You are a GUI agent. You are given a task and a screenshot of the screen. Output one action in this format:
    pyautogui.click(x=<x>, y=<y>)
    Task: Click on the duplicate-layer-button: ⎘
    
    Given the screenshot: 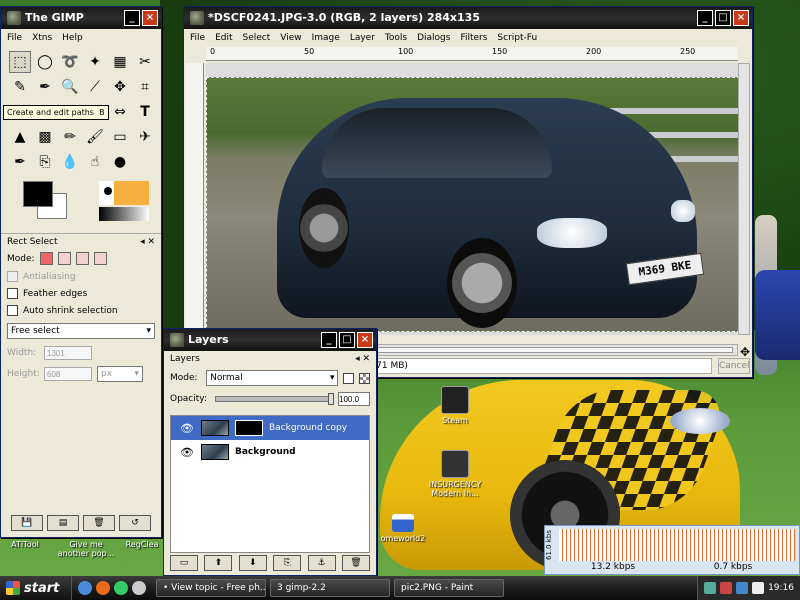 What is the action you would take?
    pyautogui.click(x=287, y=563)
    